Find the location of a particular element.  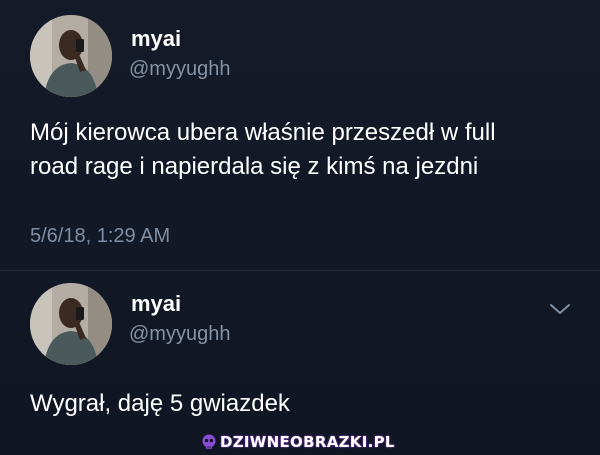

divider is located at coordinates (300, 270).